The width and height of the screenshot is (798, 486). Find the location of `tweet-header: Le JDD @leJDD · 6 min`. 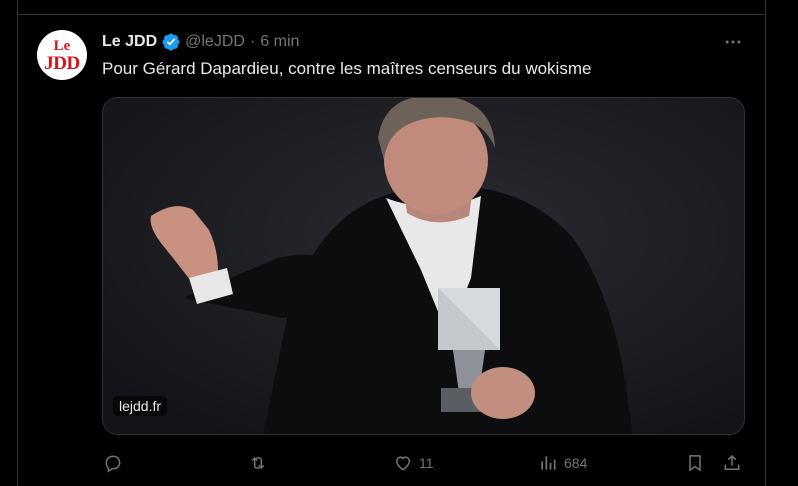

tweet-header: Le JDD @leJDD · 6 min is located at coordinates (200, 42).